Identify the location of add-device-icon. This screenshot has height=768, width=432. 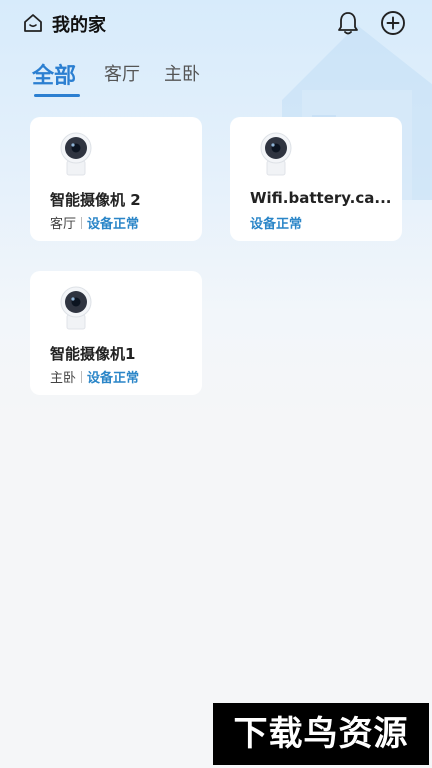
(393, 23).